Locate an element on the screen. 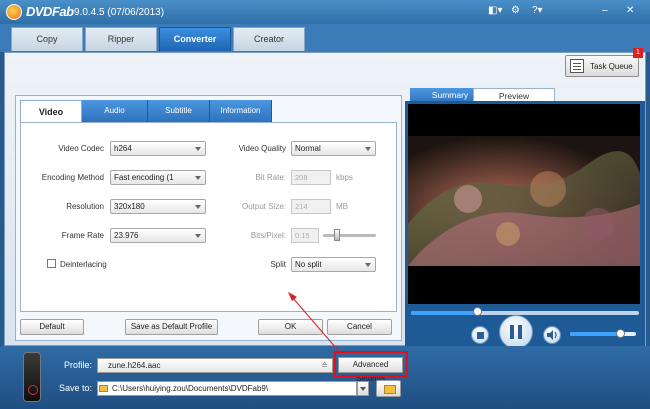  app-name: DVDFab is located at coordinates (50, 11).